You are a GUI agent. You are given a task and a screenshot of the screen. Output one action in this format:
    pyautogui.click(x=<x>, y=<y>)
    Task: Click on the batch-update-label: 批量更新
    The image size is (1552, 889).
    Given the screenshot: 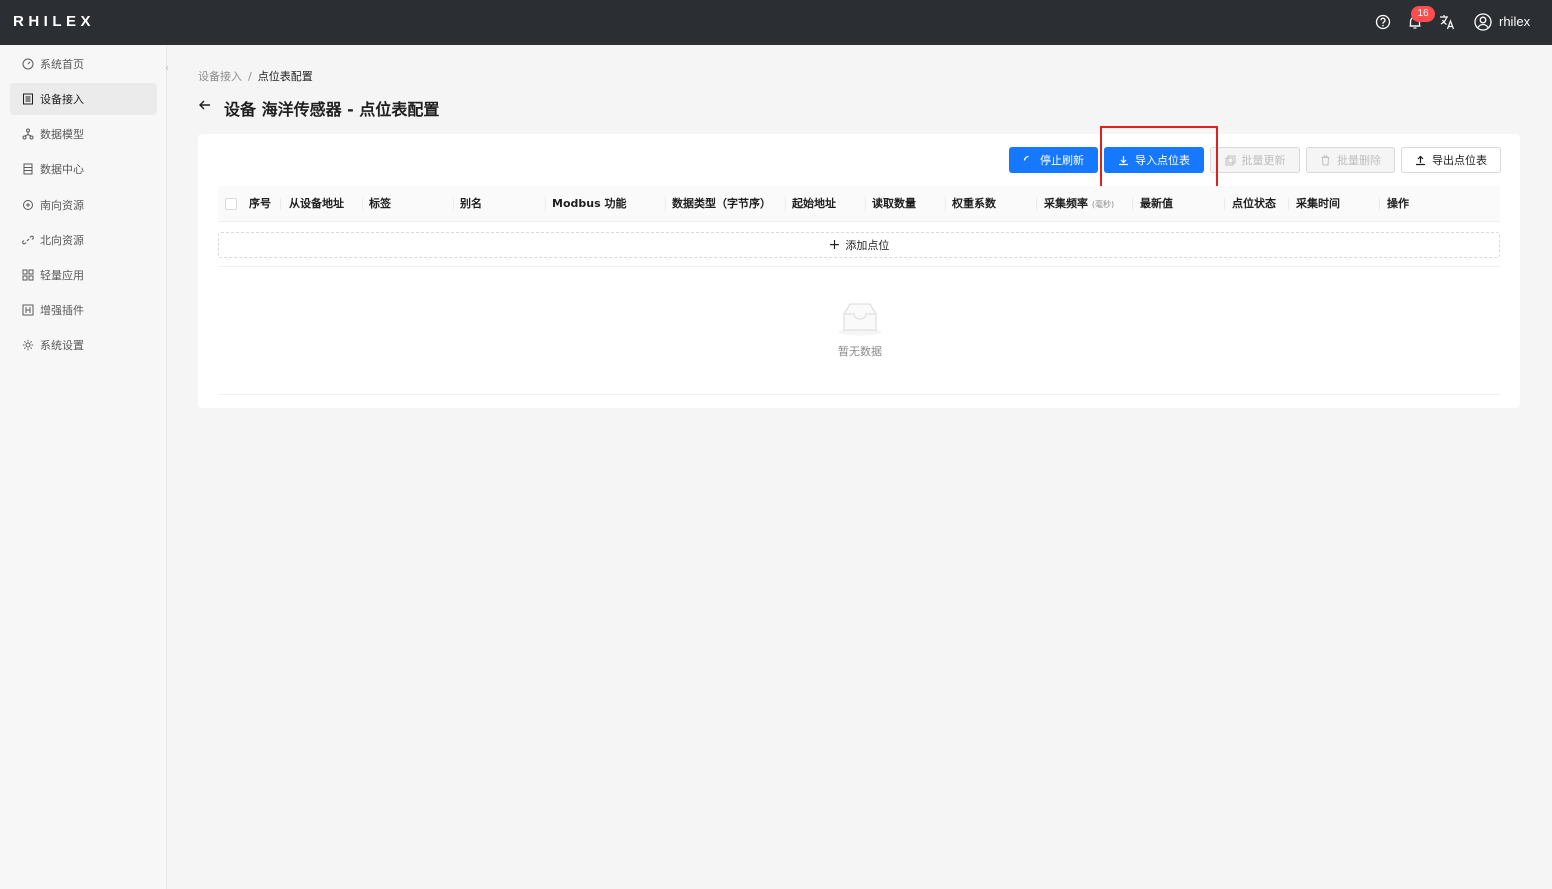 What is the action you would take?
    pyautogui.click(x=1263, y=160)
    